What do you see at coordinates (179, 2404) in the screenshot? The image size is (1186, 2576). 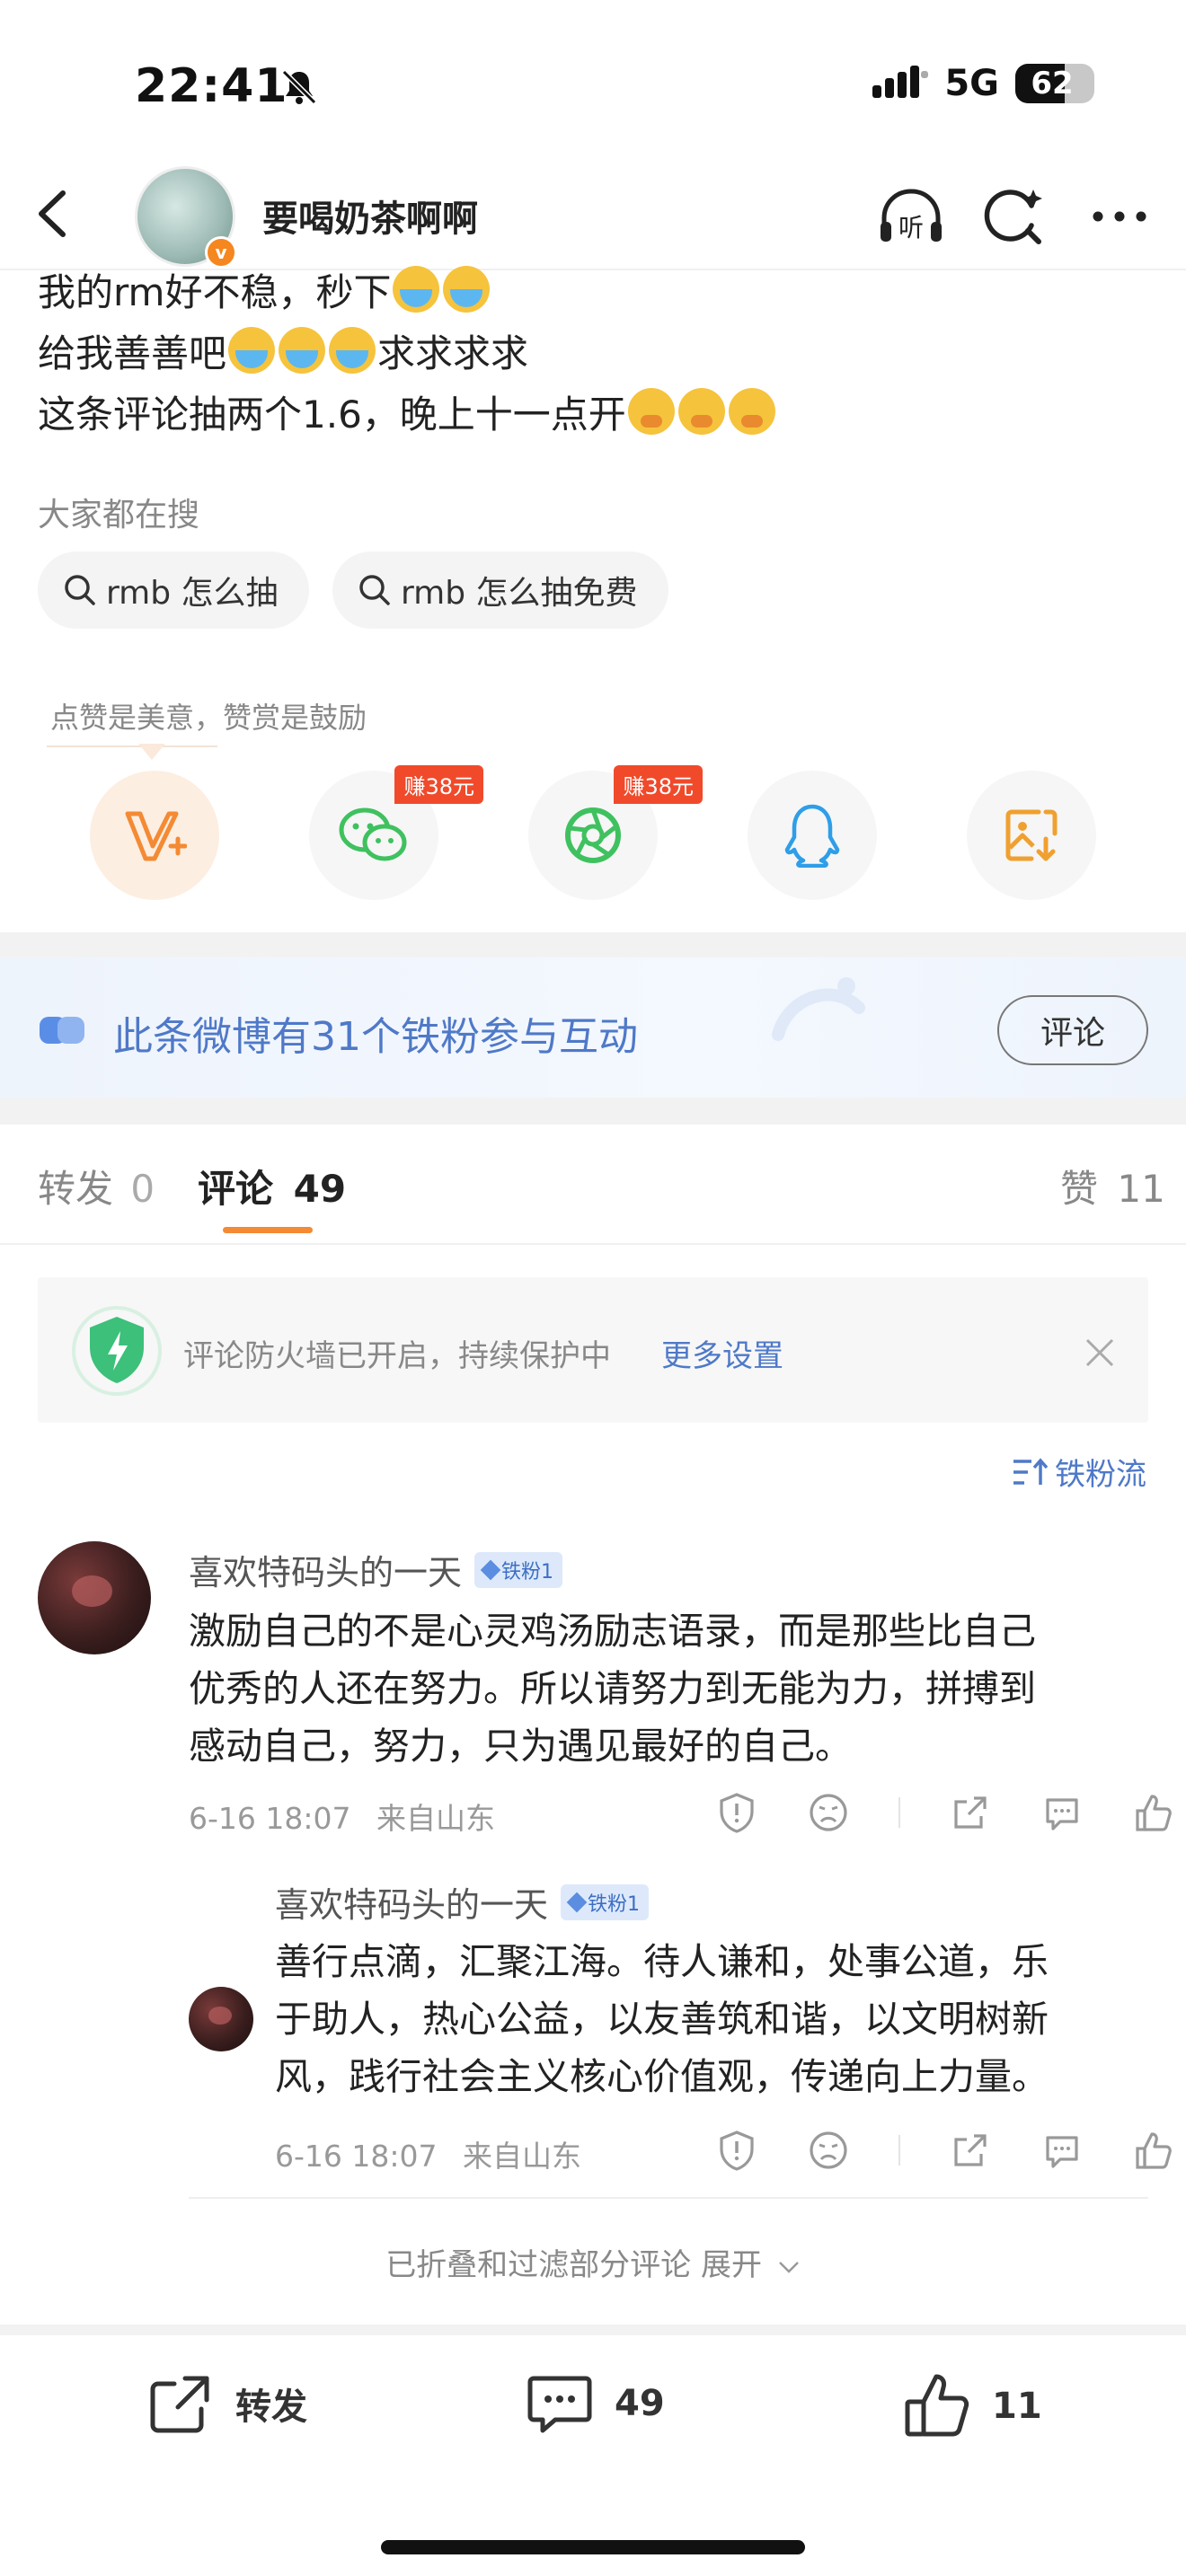 I see `repost-icon` at bounding box center [179, 2404].